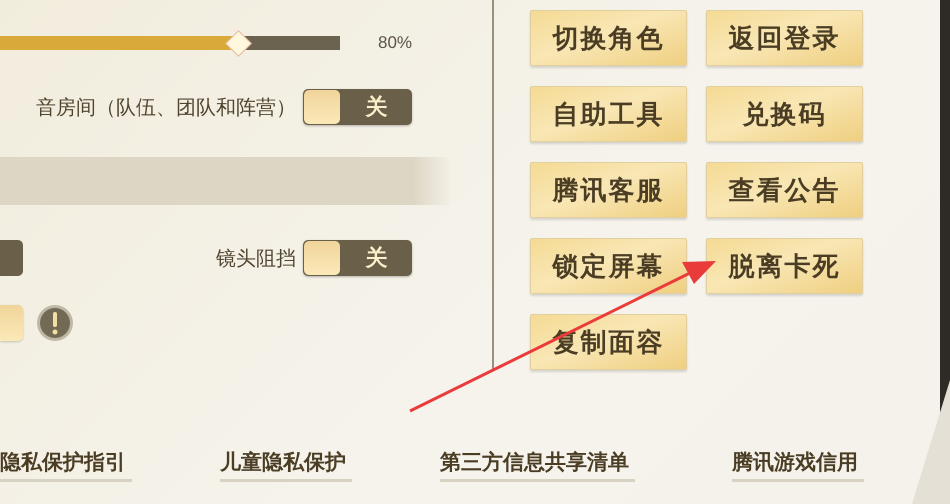 The width and height of the screenshot is (950, 504). What do you see at coordinates (286, 461) in the screenshot?
I see `footer-link: 儿童隐私保护` at bounding box center [286, 461].